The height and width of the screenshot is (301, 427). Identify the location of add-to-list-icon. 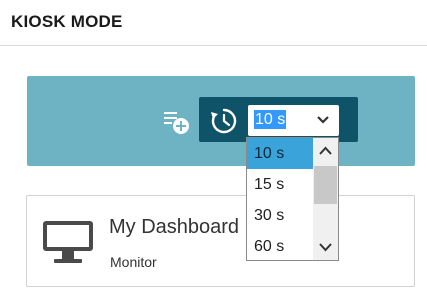
(176, 123).